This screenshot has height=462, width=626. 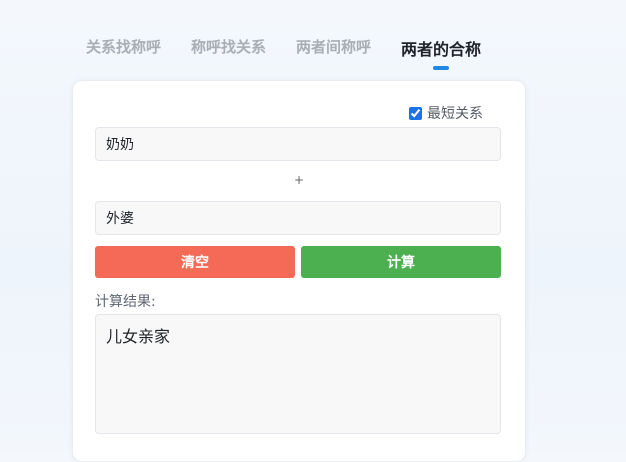 What do you see at coordinates (299, 180) in the screenshot?
I see `plus-operator: +` at bounding box center [299, 180].